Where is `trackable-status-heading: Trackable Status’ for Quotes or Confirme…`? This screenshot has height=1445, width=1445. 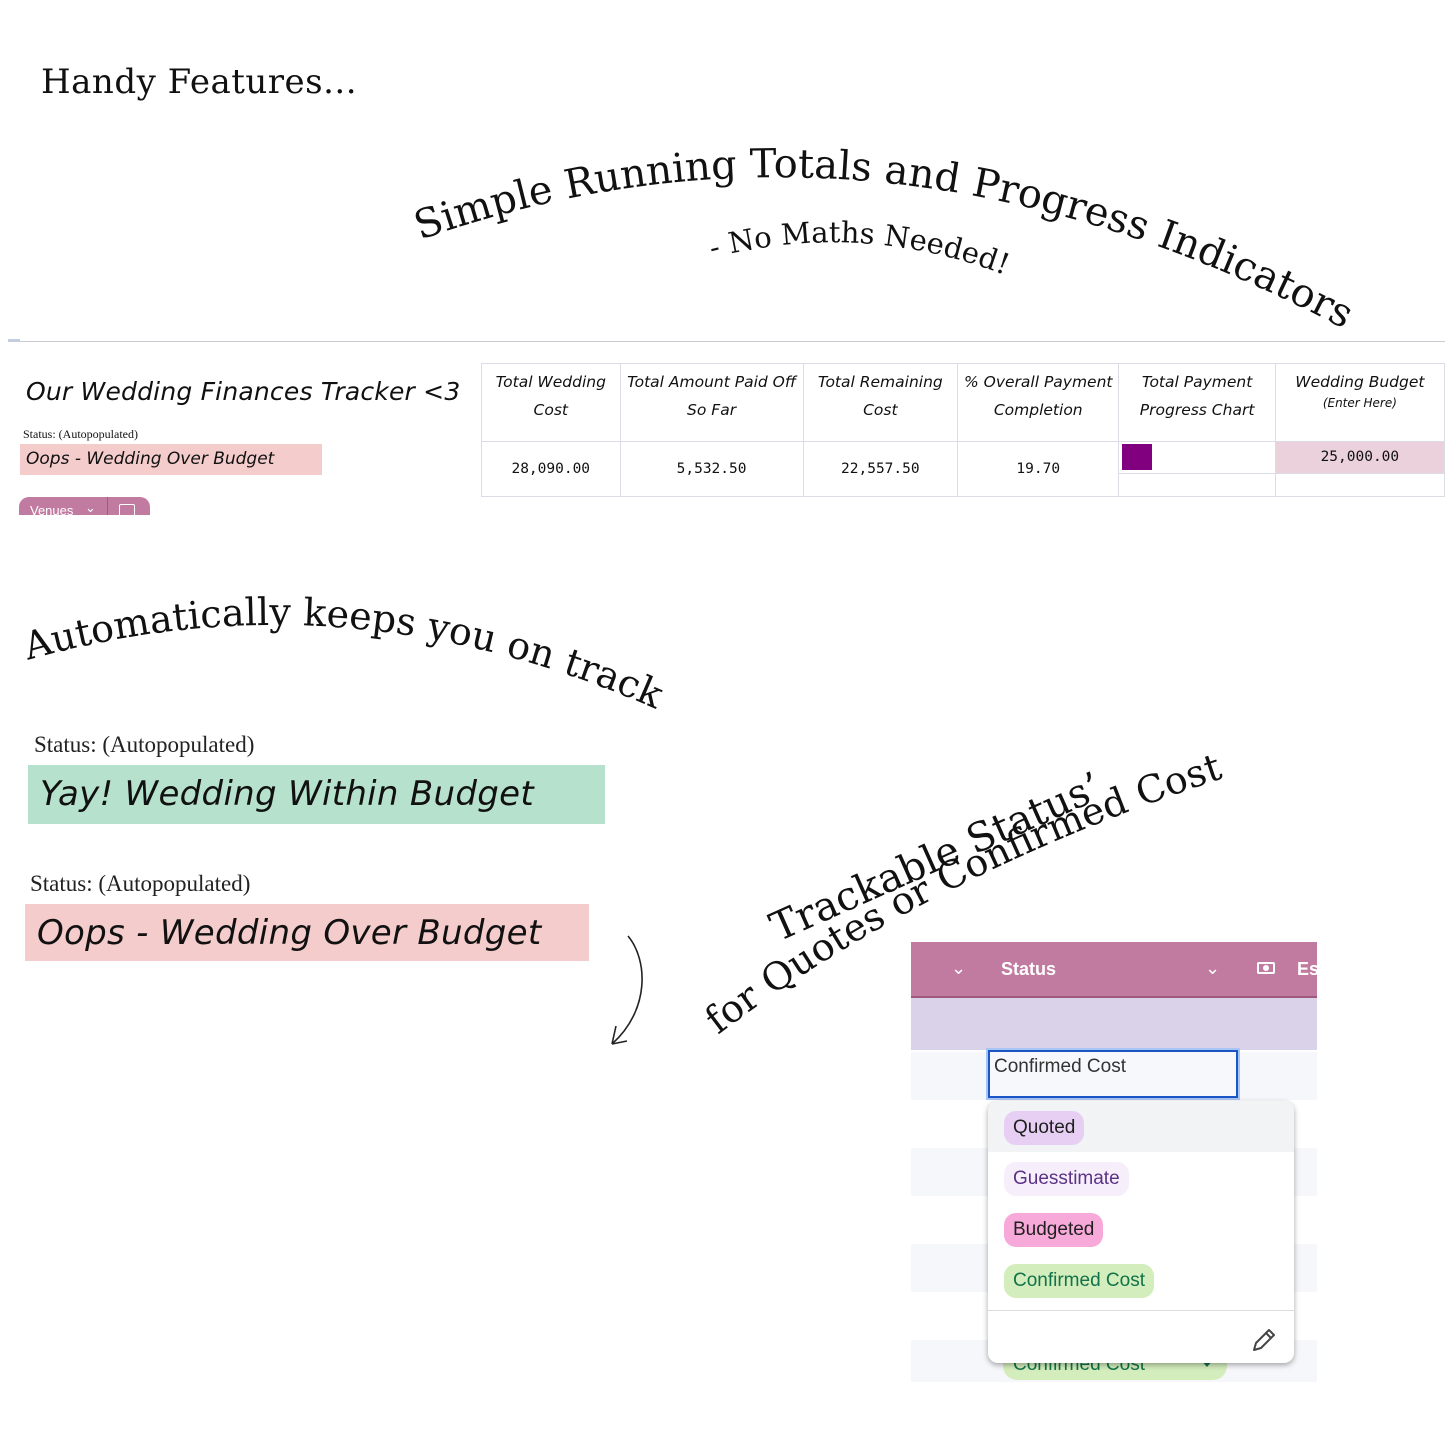 trackable-status-heading: Trackable Status’ for Quotes or Confirme… is located at coordinates (961, 891).